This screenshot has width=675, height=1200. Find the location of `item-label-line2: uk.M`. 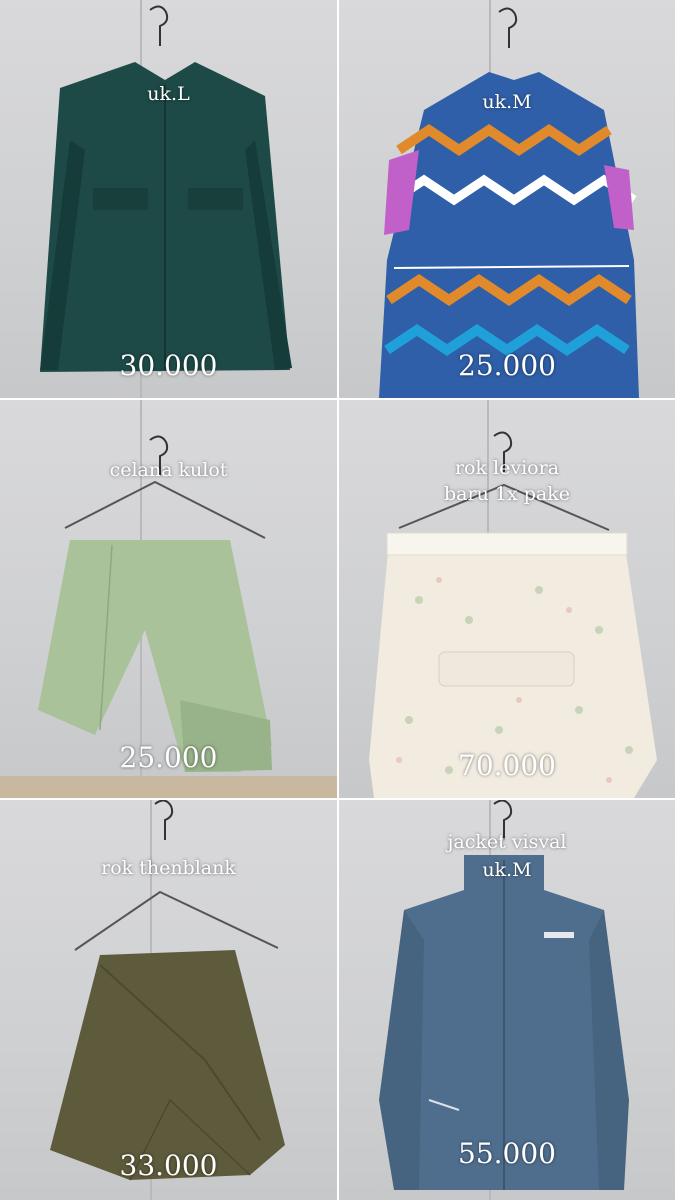

item-label-line2: uk.M is located at coordinates (507, 870).